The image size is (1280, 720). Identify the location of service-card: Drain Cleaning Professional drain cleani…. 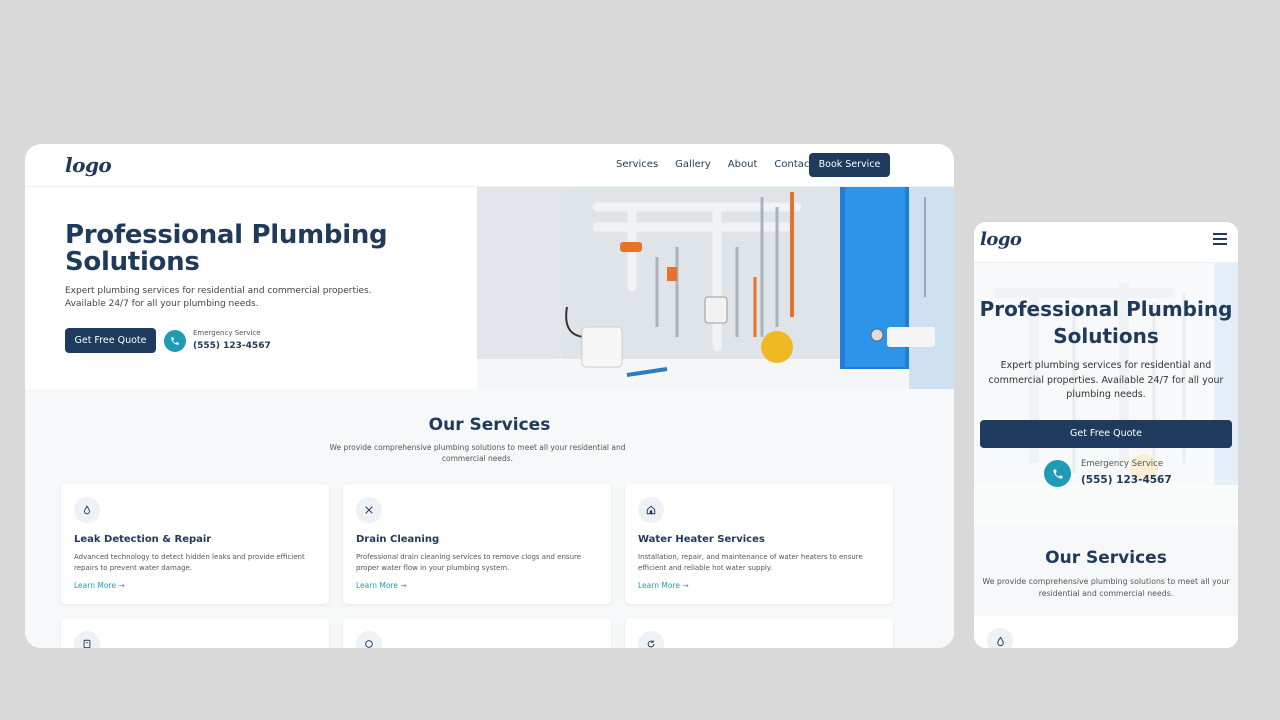
(477, 544).